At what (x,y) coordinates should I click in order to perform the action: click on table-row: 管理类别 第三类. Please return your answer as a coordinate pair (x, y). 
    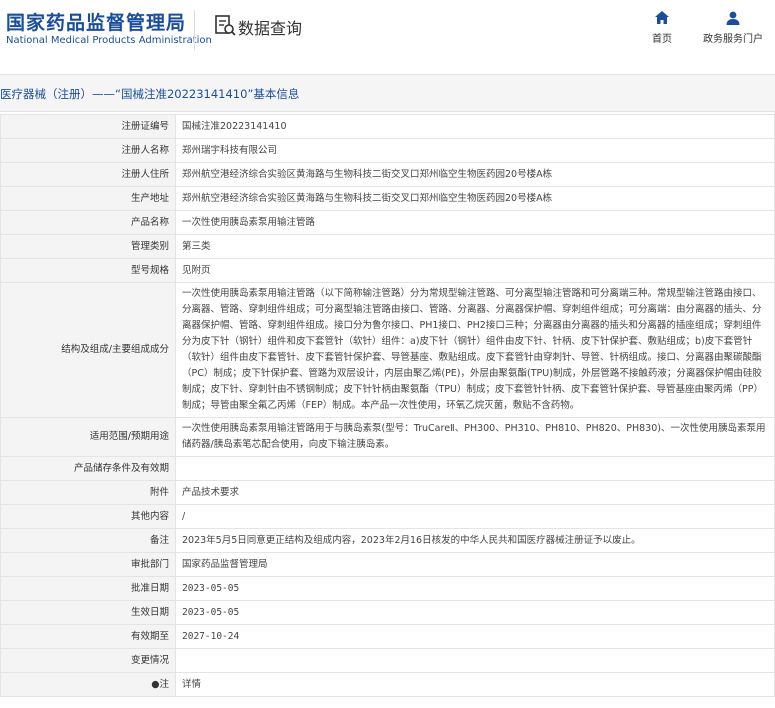
    Looking at the image, I should click on (387, 246).